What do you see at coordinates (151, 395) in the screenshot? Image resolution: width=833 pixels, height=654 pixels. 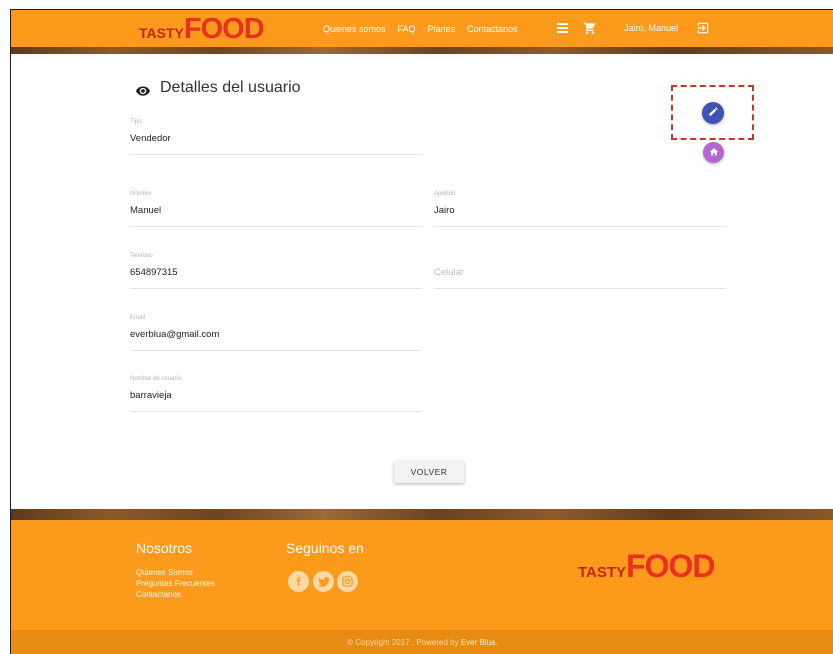 I see `usuario-value: barravieja` at bounding box center [151, 395].